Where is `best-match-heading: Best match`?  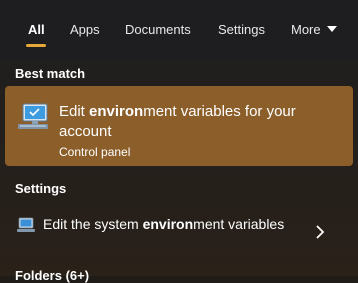 best-match-heading: Best match is located at coordinates (50, 73).